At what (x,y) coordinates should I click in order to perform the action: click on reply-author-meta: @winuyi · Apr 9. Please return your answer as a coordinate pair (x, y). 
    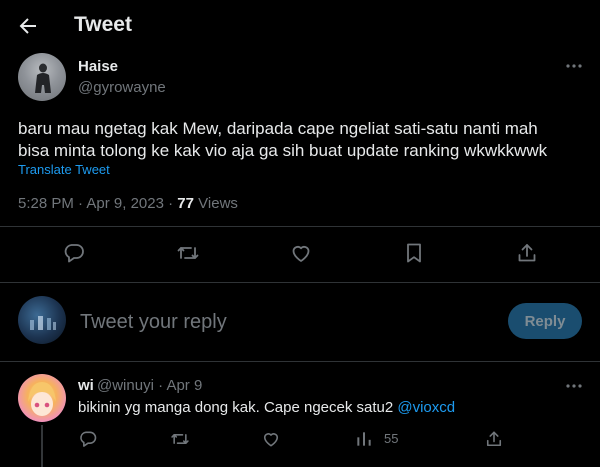
    Looking at the image, I should click on (150, 385).